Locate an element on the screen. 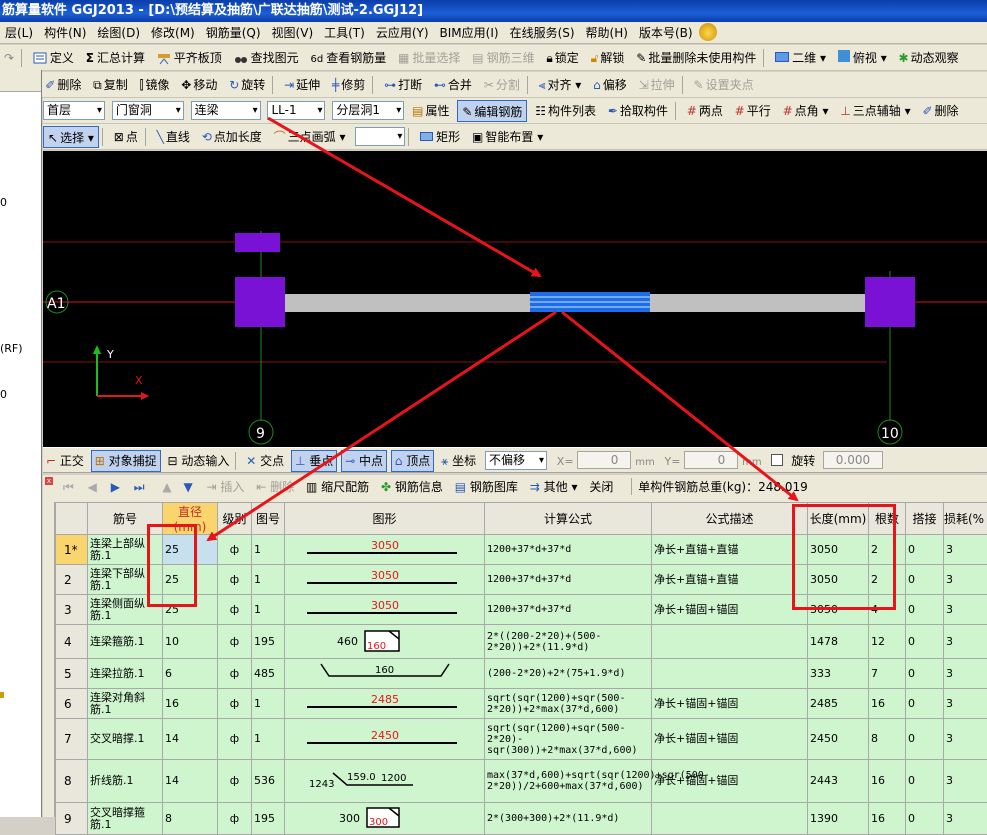 This screenshot has height=835, width=987. header-description: 公式描述 is located at coordinates (730, 519).